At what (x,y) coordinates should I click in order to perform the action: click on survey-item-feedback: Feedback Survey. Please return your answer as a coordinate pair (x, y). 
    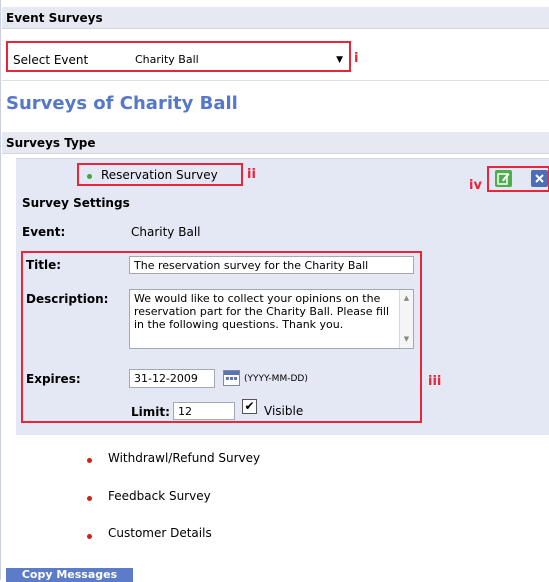
    Looking at the image, I should click on (159, 496).